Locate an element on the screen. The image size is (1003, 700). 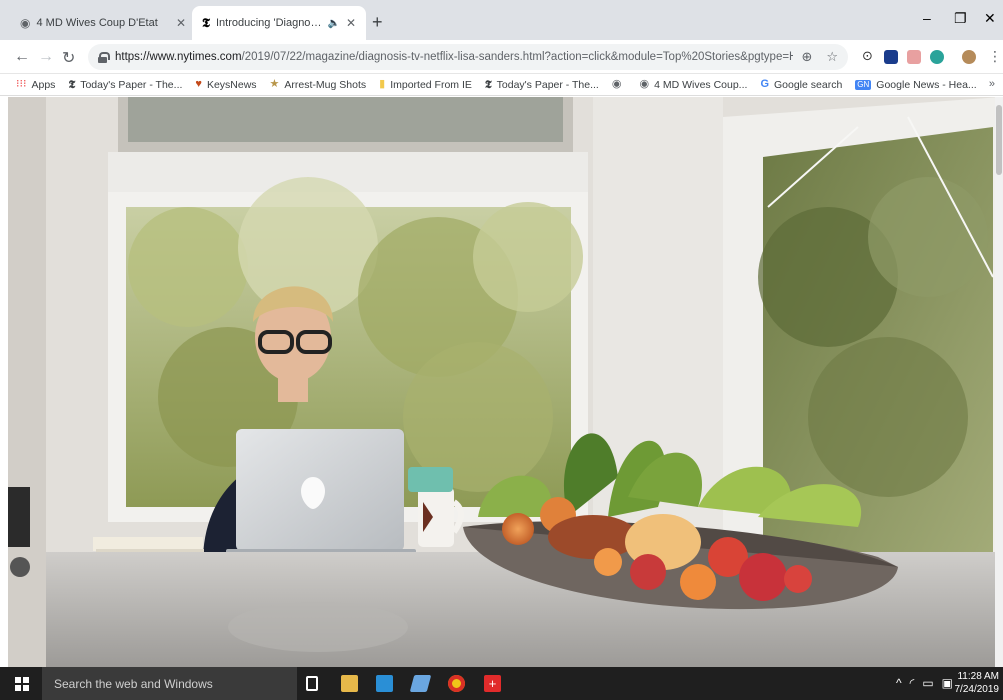
eye-extension-icon: ⊙ is located at coordinates (869, 55).